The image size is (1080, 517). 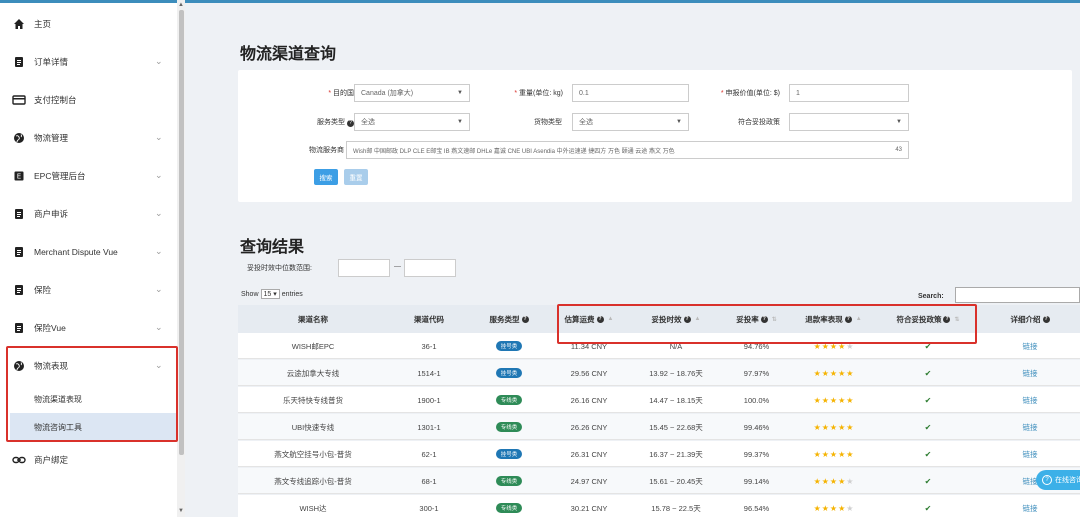 I want to click on sidebar-scroll-thumb, so click(x=181, y=232).